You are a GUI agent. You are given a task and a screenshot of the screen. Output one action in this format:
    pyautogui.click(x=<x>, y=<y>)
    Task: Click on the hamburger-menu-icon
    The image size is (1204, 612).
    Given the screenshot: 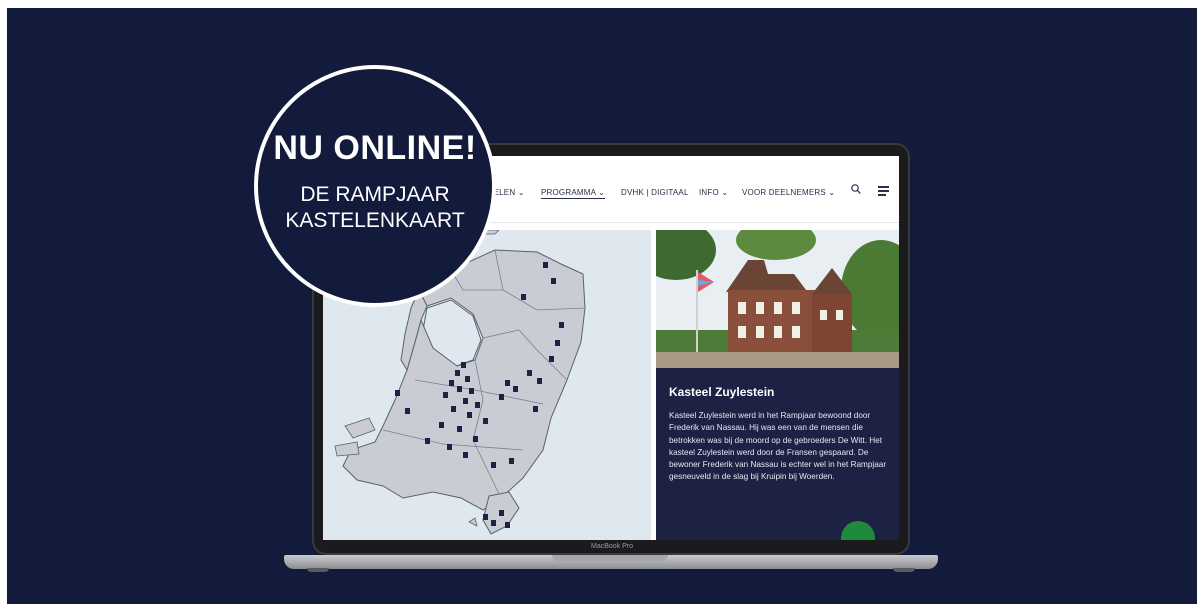 What is the action you would take?
    pyautogui.click(x=883, y=191)
    